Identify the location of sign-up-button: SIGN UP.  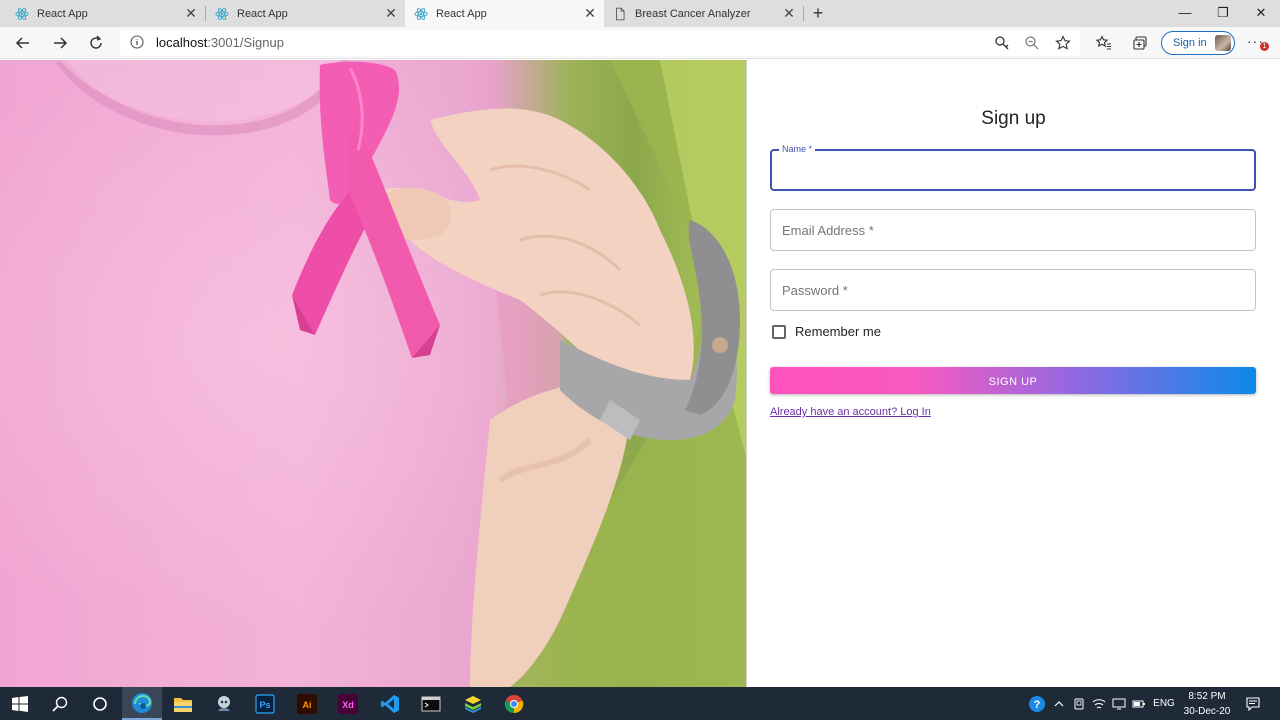
(1013, 380).